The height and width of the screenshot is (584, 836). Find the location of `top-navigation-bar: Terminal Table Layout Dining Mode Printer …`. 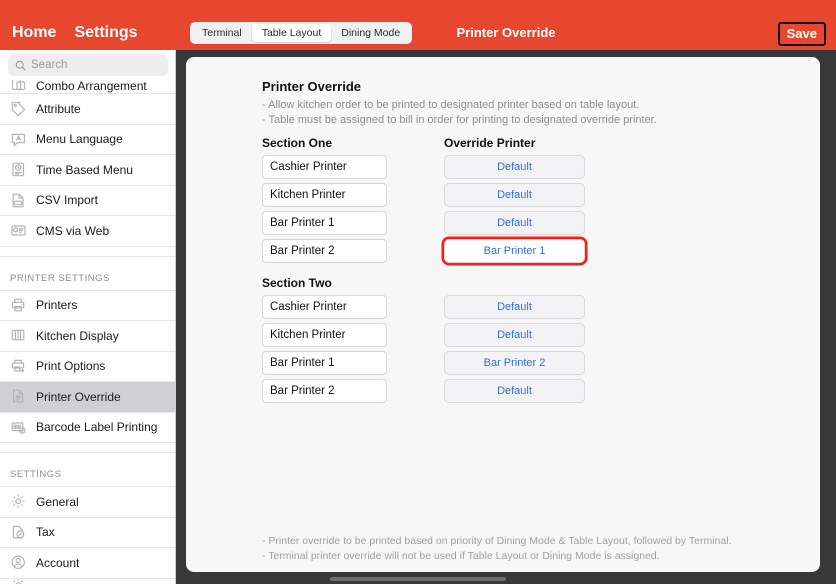

top-navigation-bar: Terminal Table Layout Dining Mode Printer … is located at coordinates (506, 25).